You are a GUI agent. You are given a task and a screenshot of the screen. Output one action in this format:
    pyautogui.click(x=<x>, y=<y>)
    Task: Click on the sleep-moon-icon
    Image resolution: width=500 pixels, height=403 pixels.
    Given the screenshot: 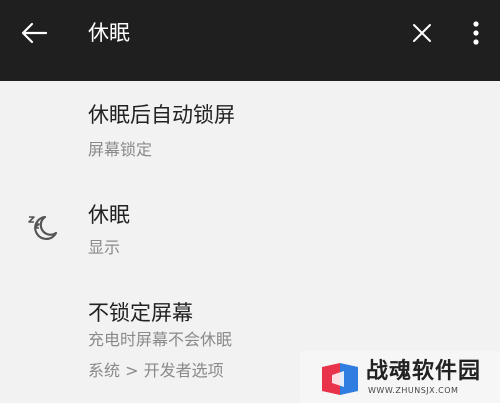 What is the action you would take?
    pyautogui.click(x=43, y=227)
    